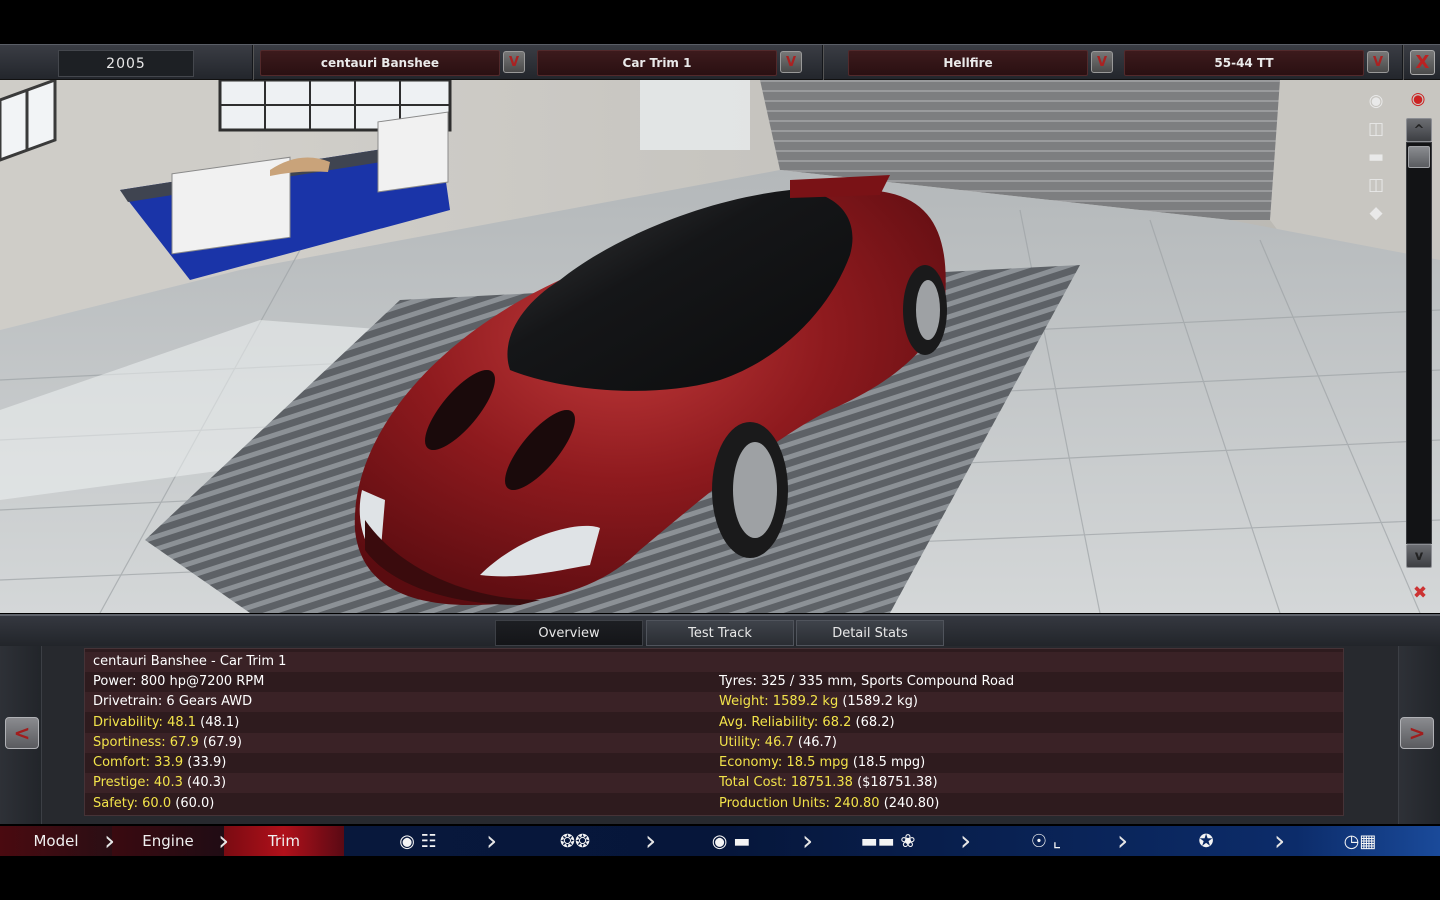 The width and height of the screenshot is (1440, 900). I want to click on stat-economy: Economy: 18.5 mpg (18.5 mpg), so click(822, 762).